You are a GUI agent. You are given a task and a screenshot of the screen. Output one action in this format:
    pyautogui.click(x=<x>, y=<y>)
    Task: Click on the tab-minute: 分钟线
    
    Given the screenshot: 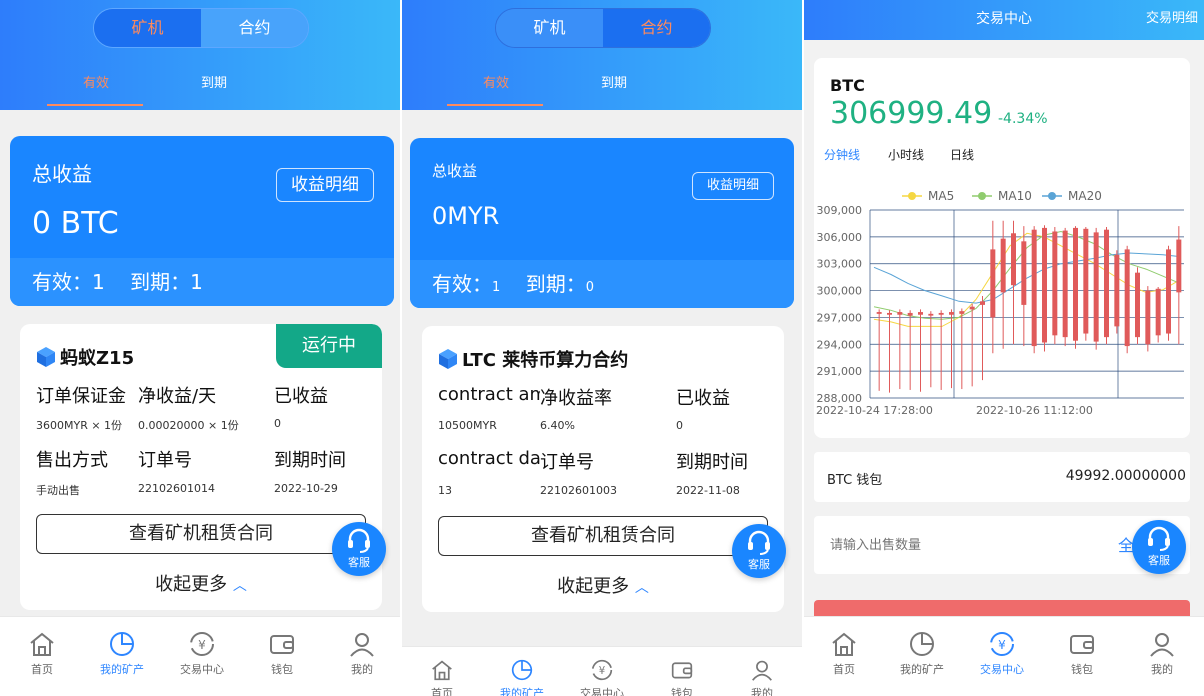 What is the action you would take?
    pyautogui.click(x=842, y=154)
    